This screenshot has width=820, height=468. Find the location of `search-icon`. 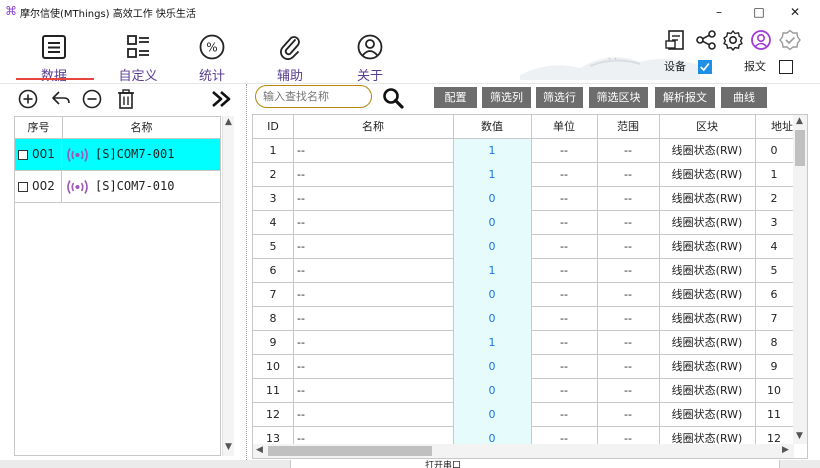

search-icon is located at coordinates (393, 98).